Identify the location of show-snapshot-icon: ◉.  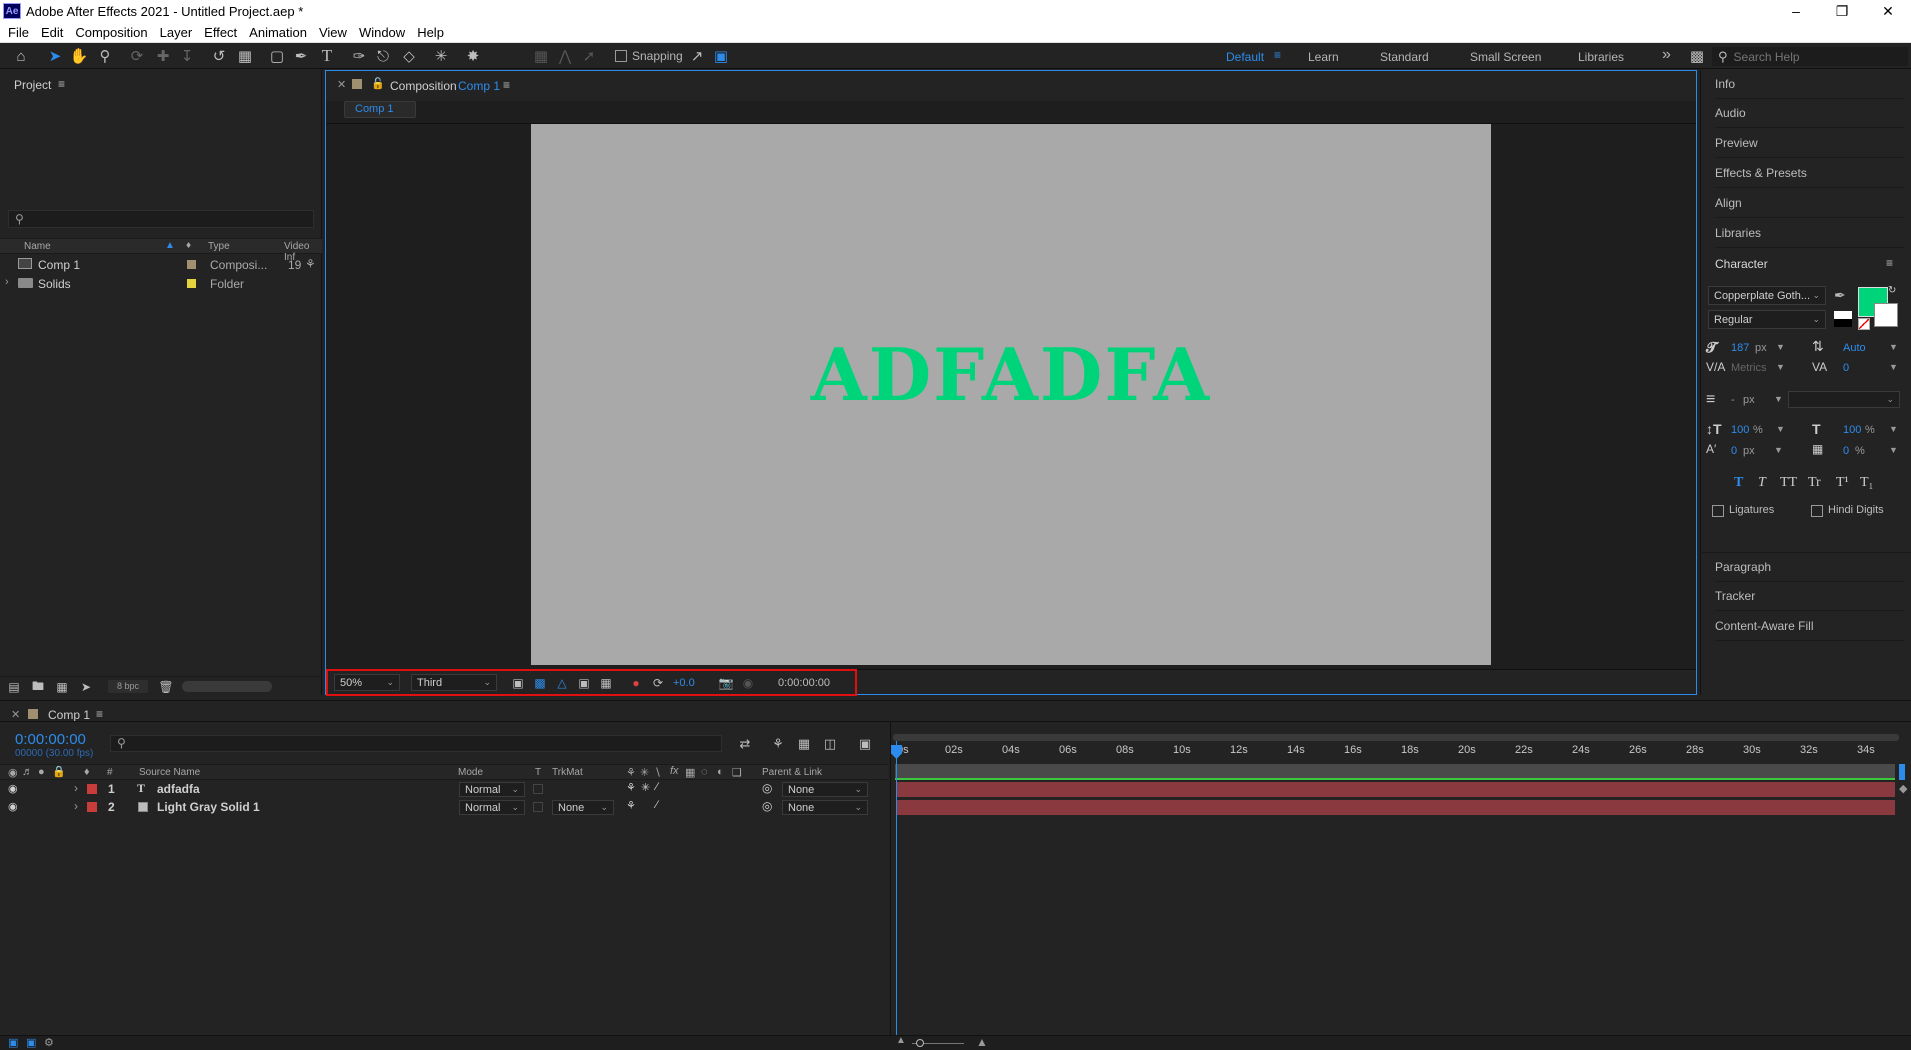
(748, 683).